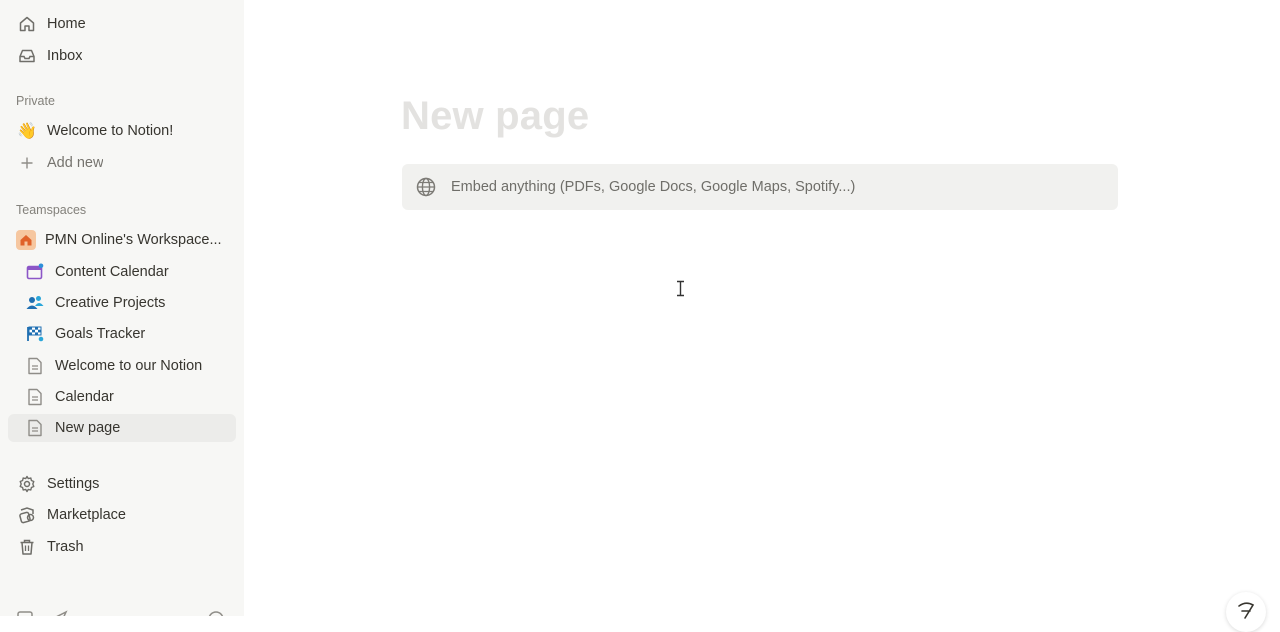 The image size is (1280, 632). What do you see at coordinates (84, 397) in the screenshot?
I see `sidebar-item-label: Calendar` at bounding box center [84, 397].